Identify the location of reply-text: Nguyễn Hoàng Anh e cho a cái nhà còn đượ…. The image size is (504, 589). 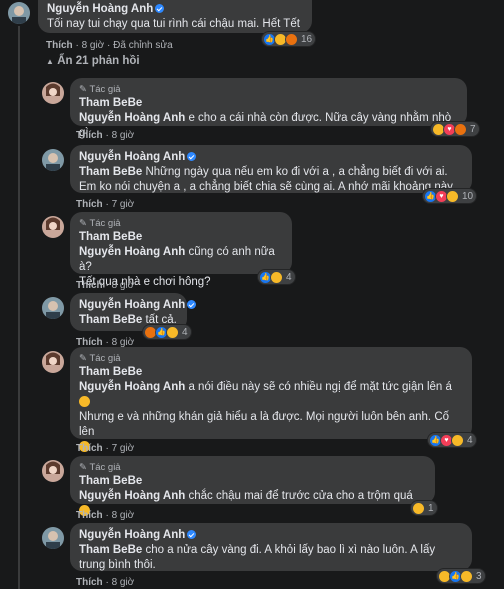
(265, 125).